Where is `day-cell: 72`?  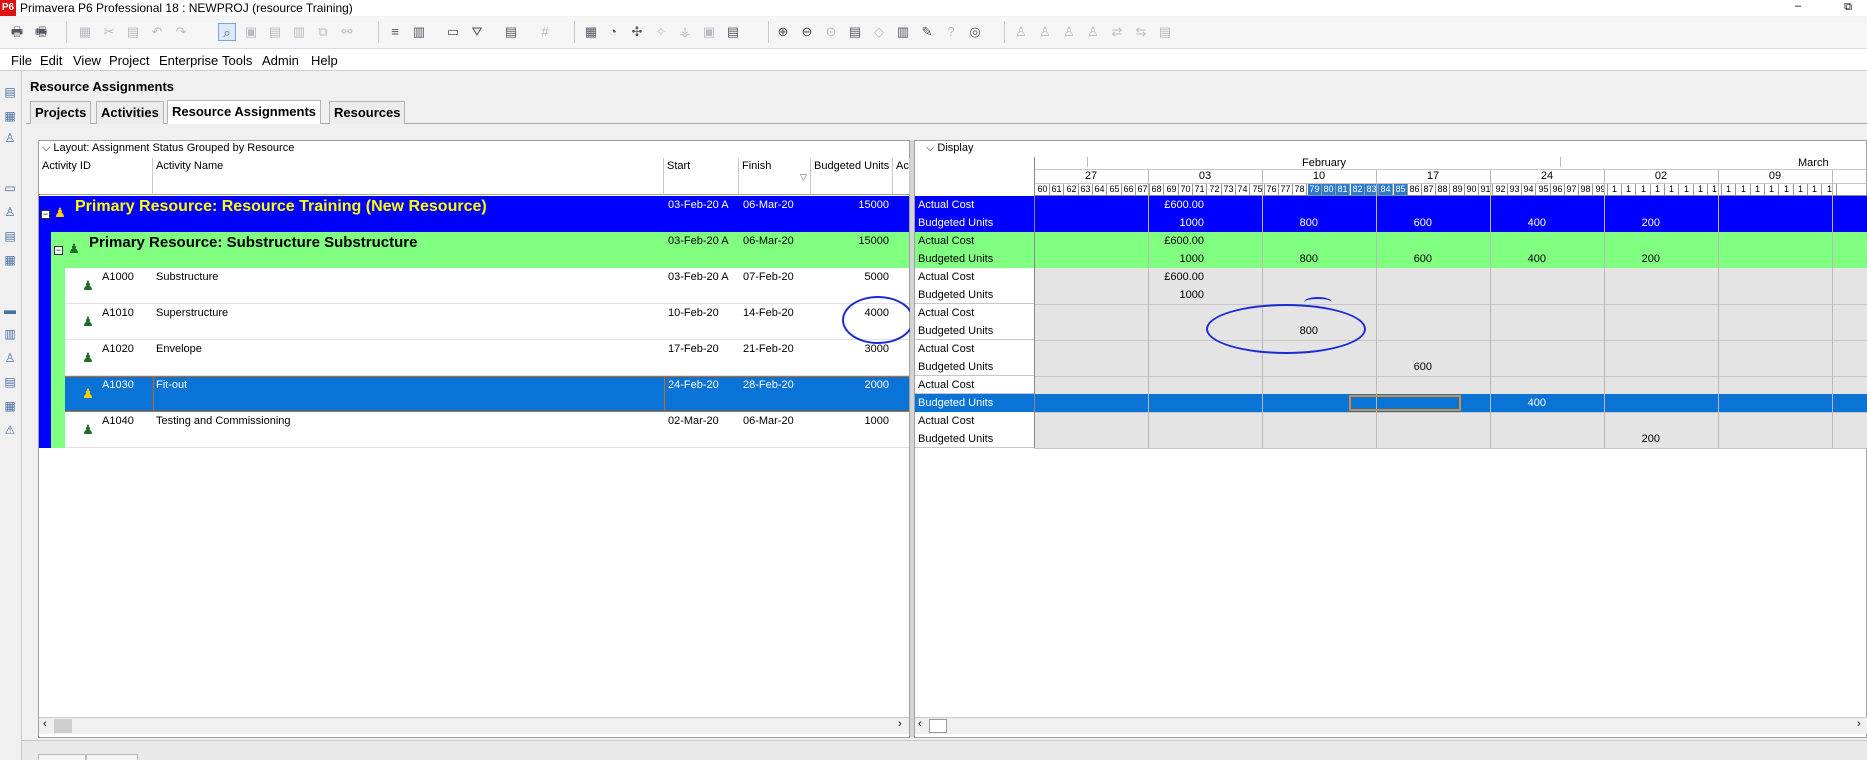 day-cell: 72 is located at coordinates (1215, 189).